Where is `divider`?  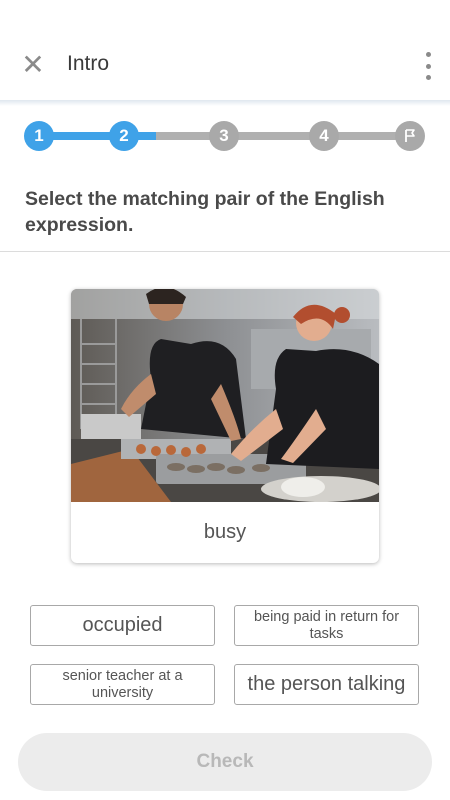 divider is located at coordinates (225, 251).